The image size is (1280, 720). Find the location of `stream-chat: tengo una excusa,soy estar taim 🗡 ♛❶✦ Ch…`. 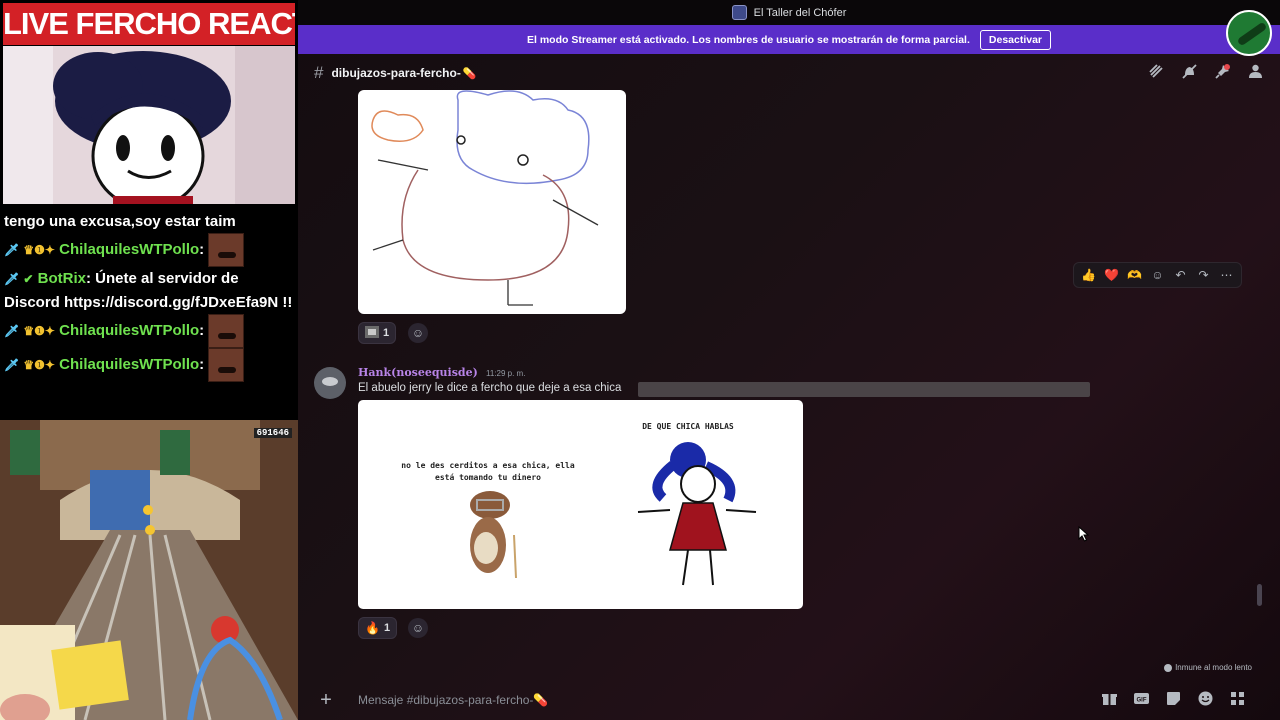

stream-chat: tengo una excusa,soy estar taim 🗡 ♛❶✦ Ch… is located at coordinates (149, 314).